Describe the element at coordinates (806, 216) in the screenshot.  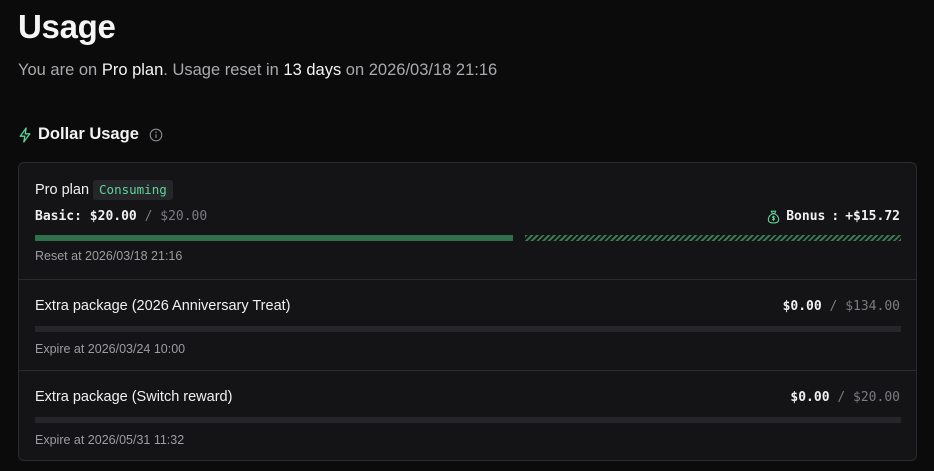
I see `bonus-label: Bonus` at that location.